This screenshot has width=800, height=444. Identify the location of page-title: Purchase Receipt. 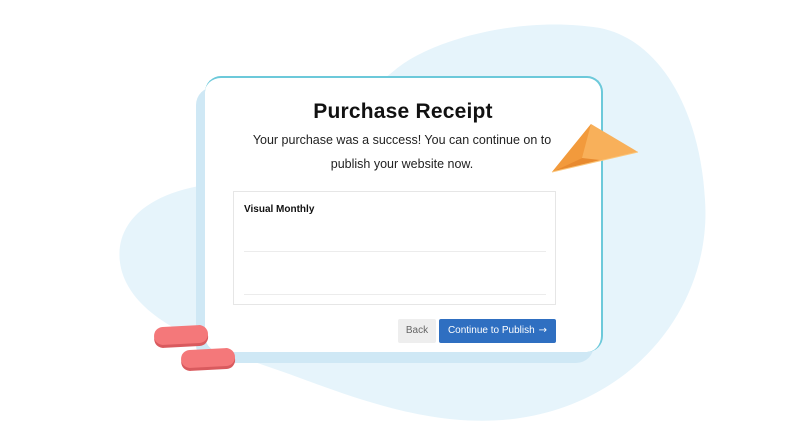
(403, 111).